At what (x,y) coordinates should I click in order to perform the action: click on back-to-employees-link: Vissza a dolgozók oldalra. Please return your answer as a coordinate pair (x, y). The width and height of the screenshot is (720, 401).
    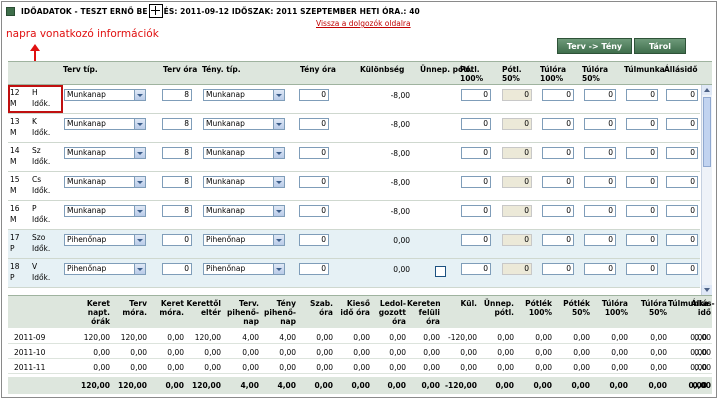
    Looking at the image, I should click on (363, 23).